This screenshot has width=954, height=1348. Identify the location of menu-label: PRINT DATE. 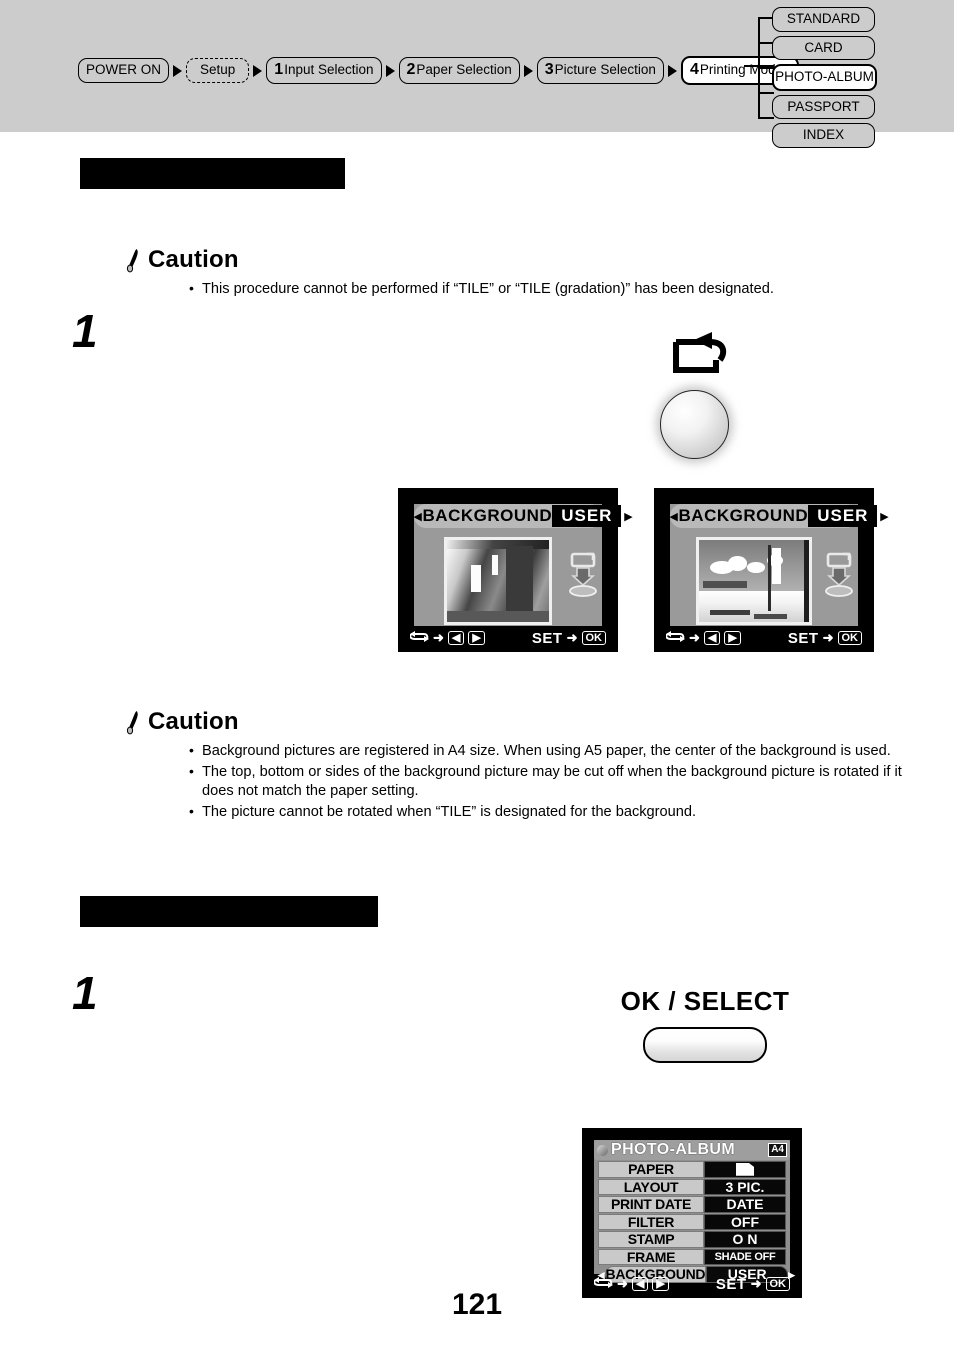
(651, 1204).